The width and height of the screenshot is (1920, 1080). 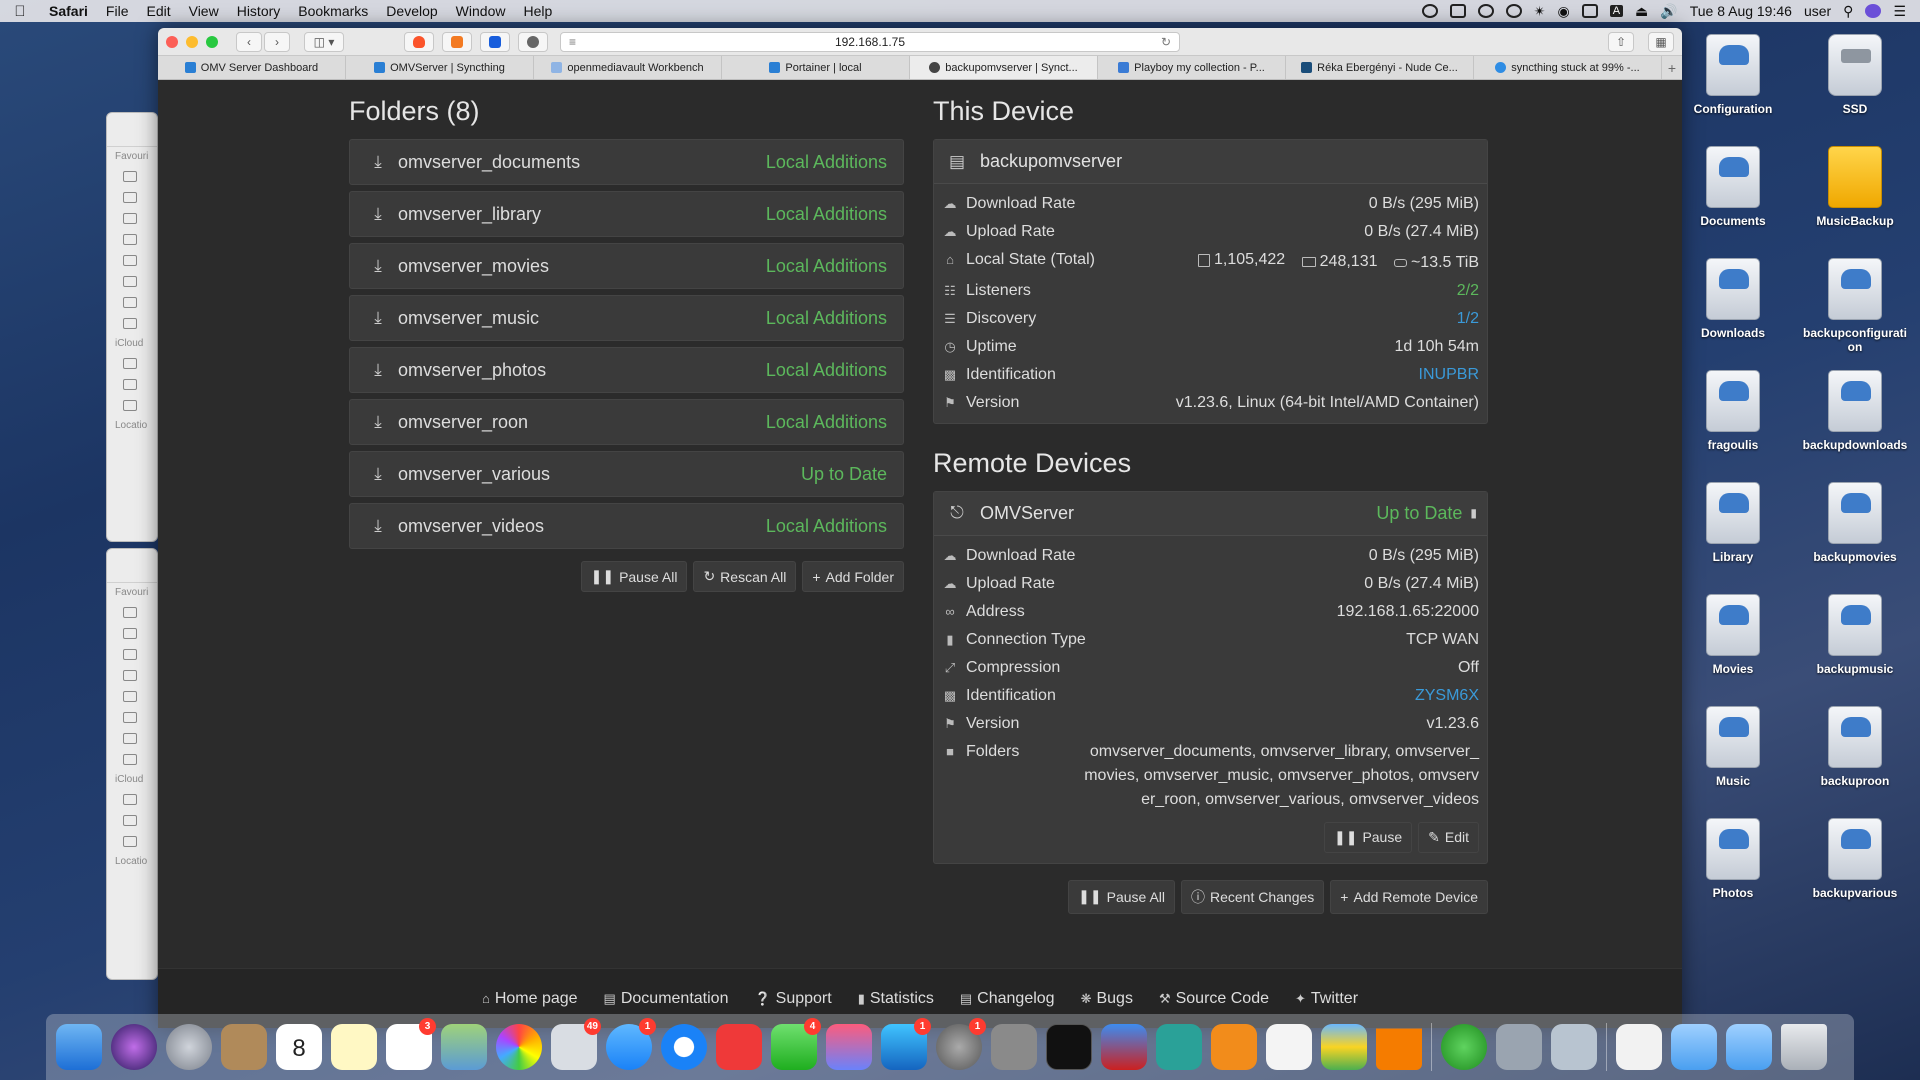 I want to click on spotlight-icon: ⚲, so click(x=1848, y=11).